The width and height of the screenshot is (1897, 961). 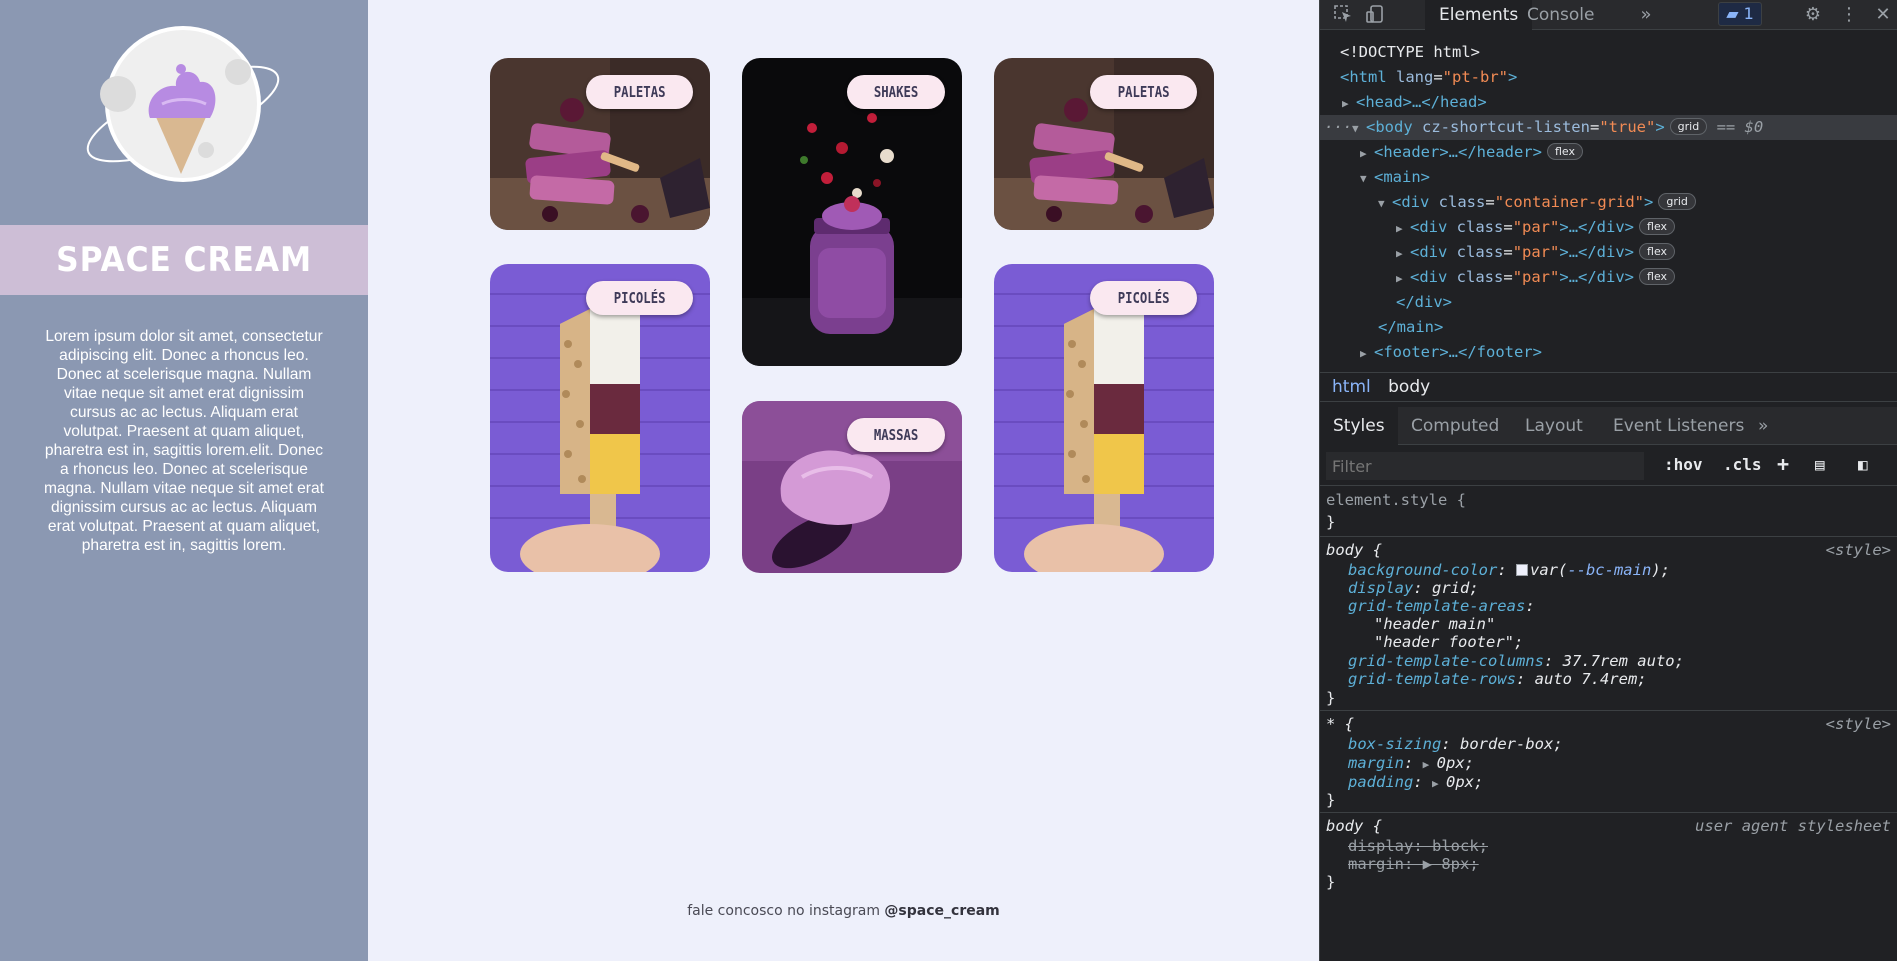 What do you see at coordinates (1608, 352) in the screenshot?
I see `dom-node-footer: ▶ <footer>…</footer>` at bounding box center [1608, 352].